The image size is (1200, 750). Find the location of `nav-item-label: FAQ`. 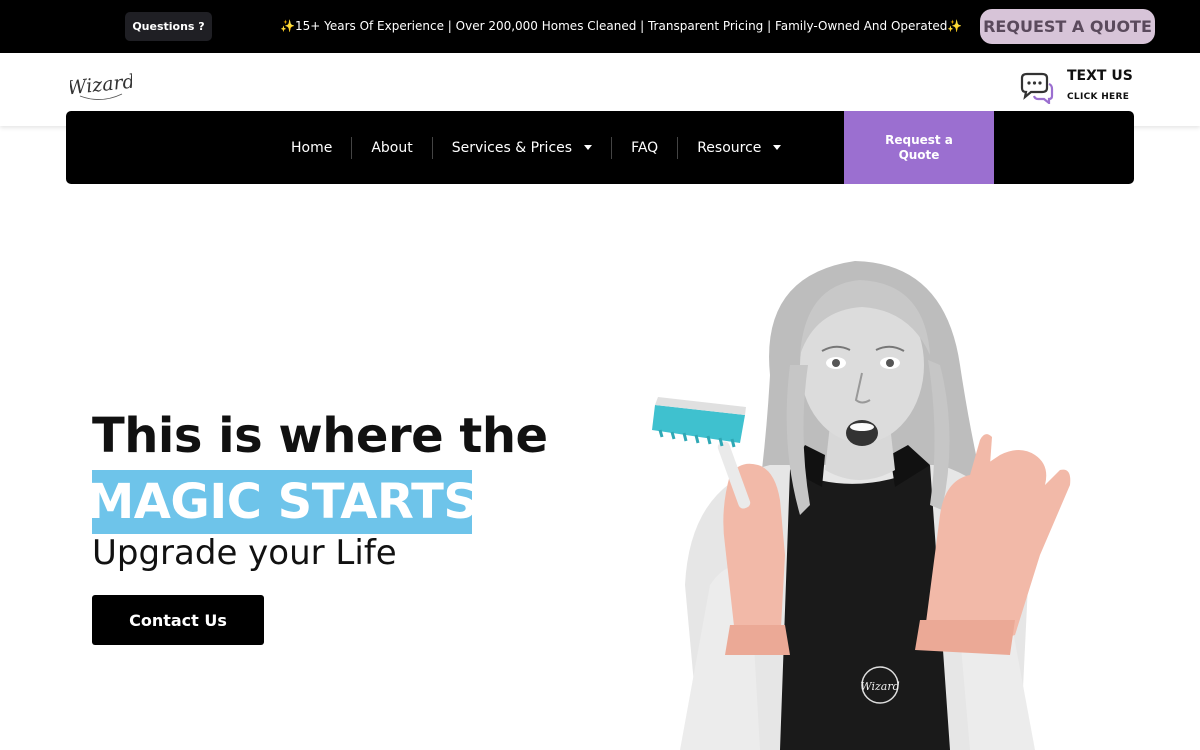

nav-item-label: FAQ is located at coordinates (645, 147).